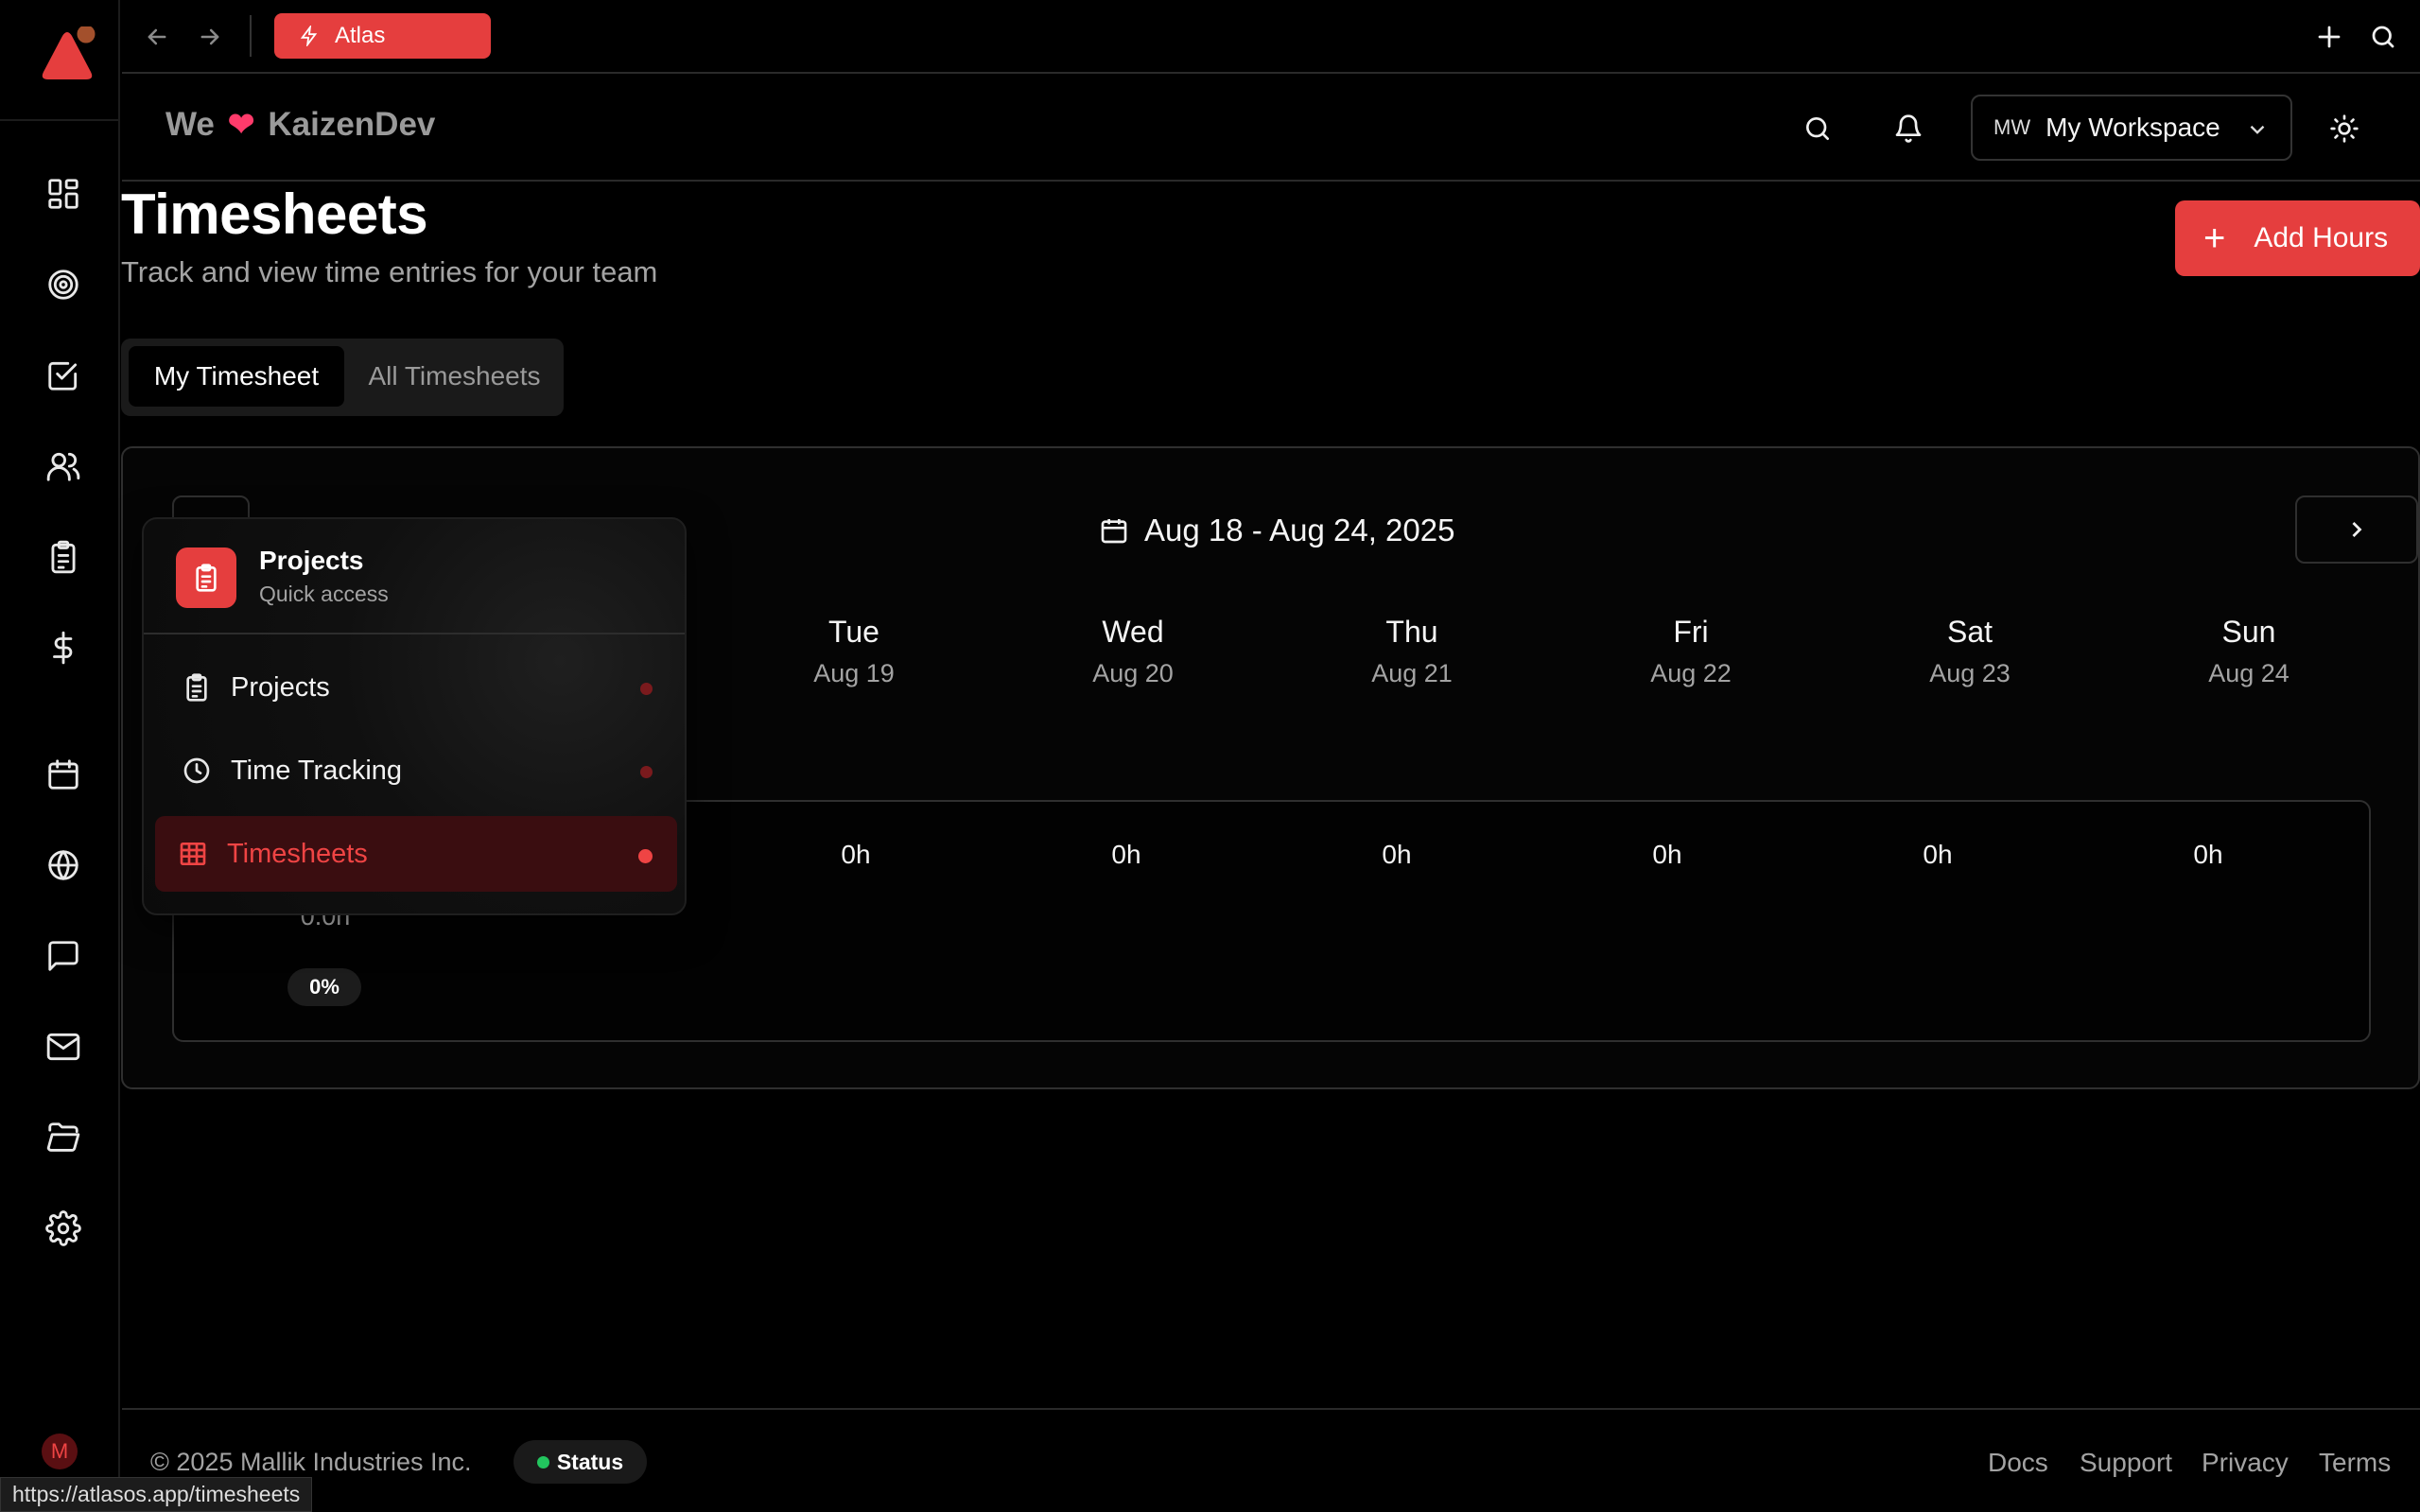  Describe the element at coordinates (2246, 1463) in the screenshot. I see `footer-link-privacy: Privacy` at that location.